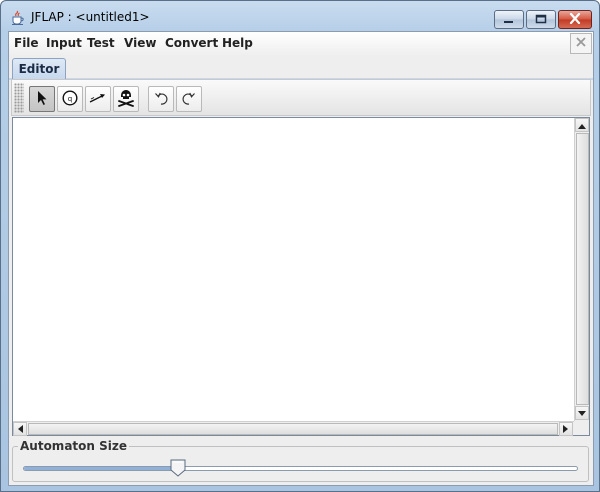  I want to click on scroll-right-button, so click(566, 429).